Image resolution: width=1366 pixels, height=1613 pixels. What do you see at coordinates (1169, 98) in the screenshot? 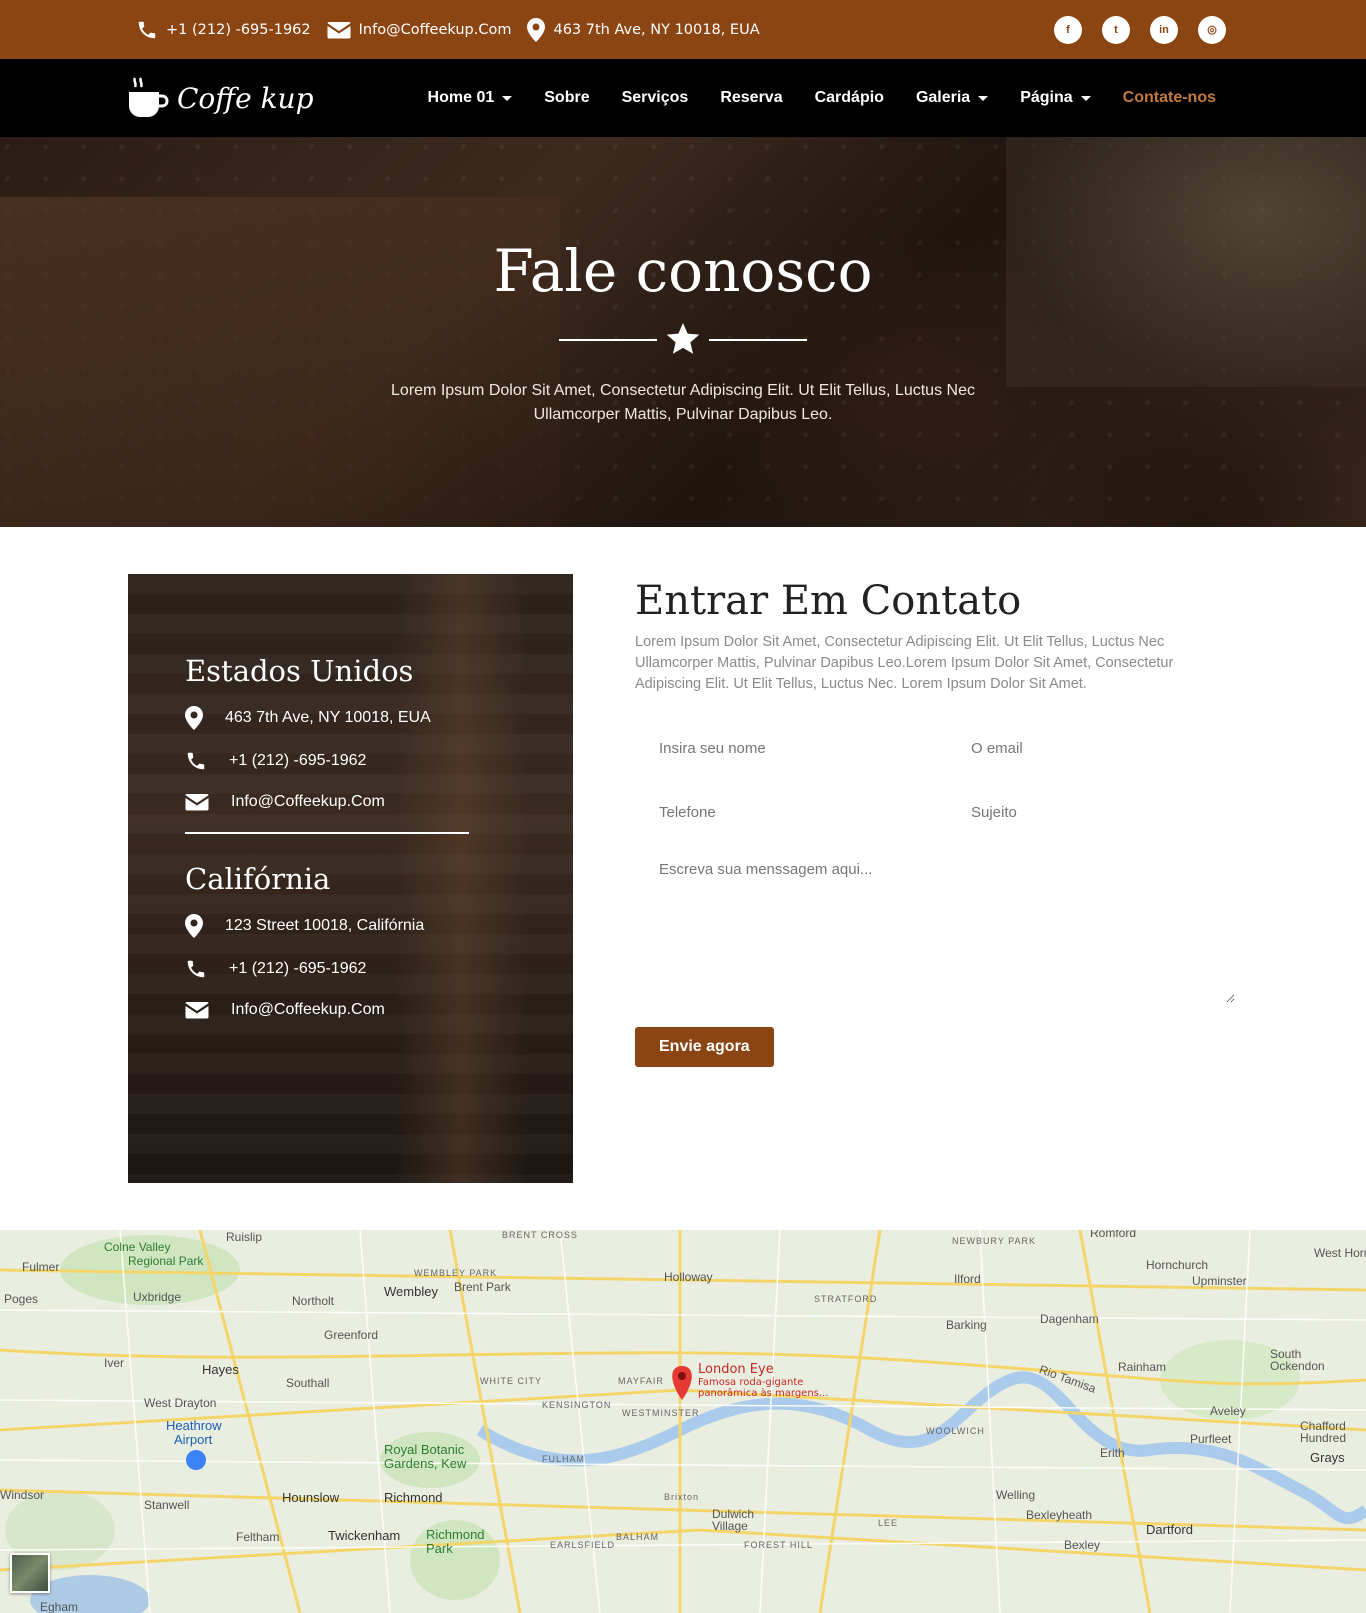
I see `nav-item-contato: Contate-nos` at bounding box center [1169, 98].